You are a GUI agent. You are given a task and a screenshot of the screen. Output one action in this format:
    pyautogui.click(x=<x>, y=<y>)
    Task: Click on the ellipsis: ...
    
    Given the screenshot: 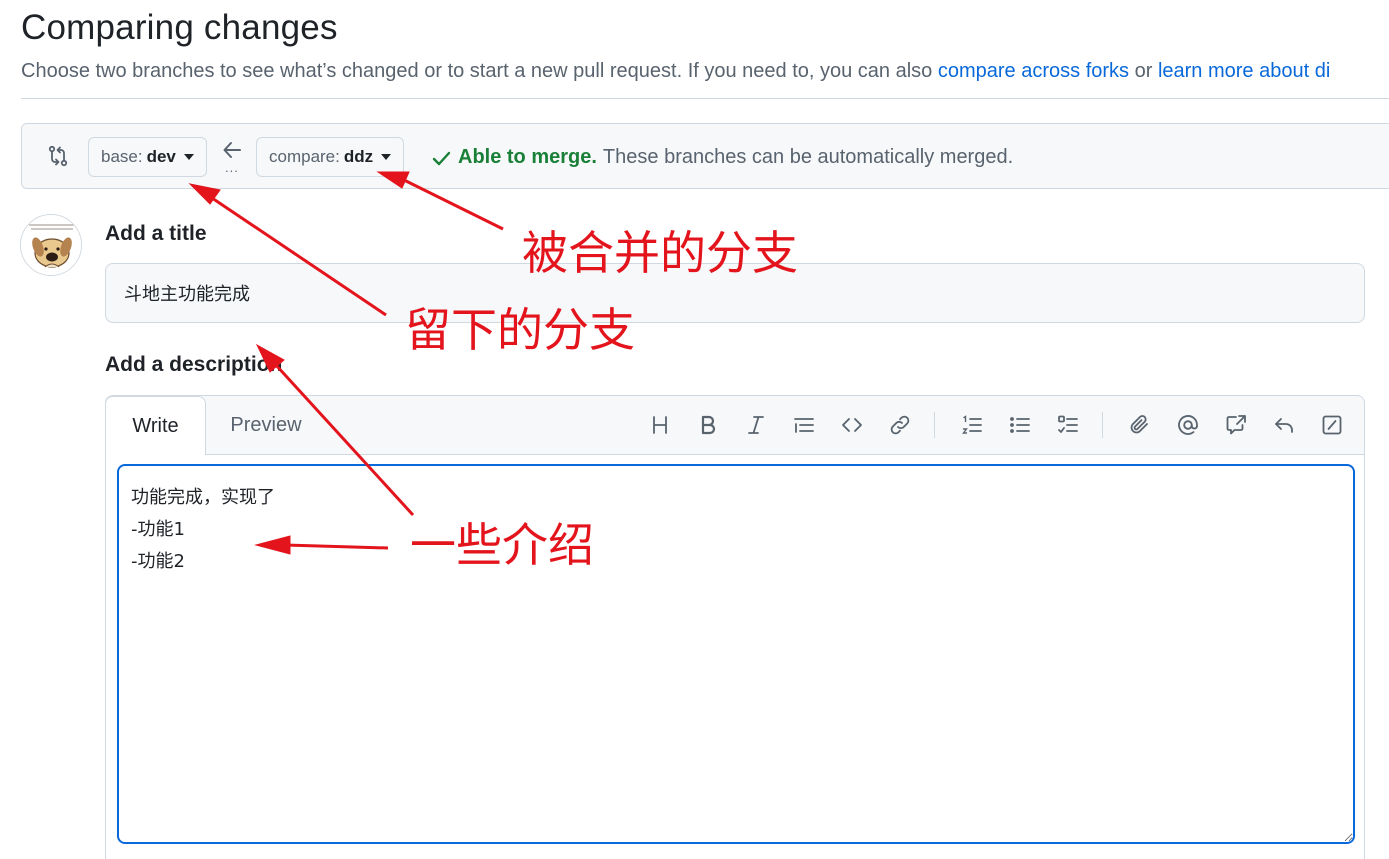 What is the action you would take?
    pyautogui.click(x=232, y=167)
    